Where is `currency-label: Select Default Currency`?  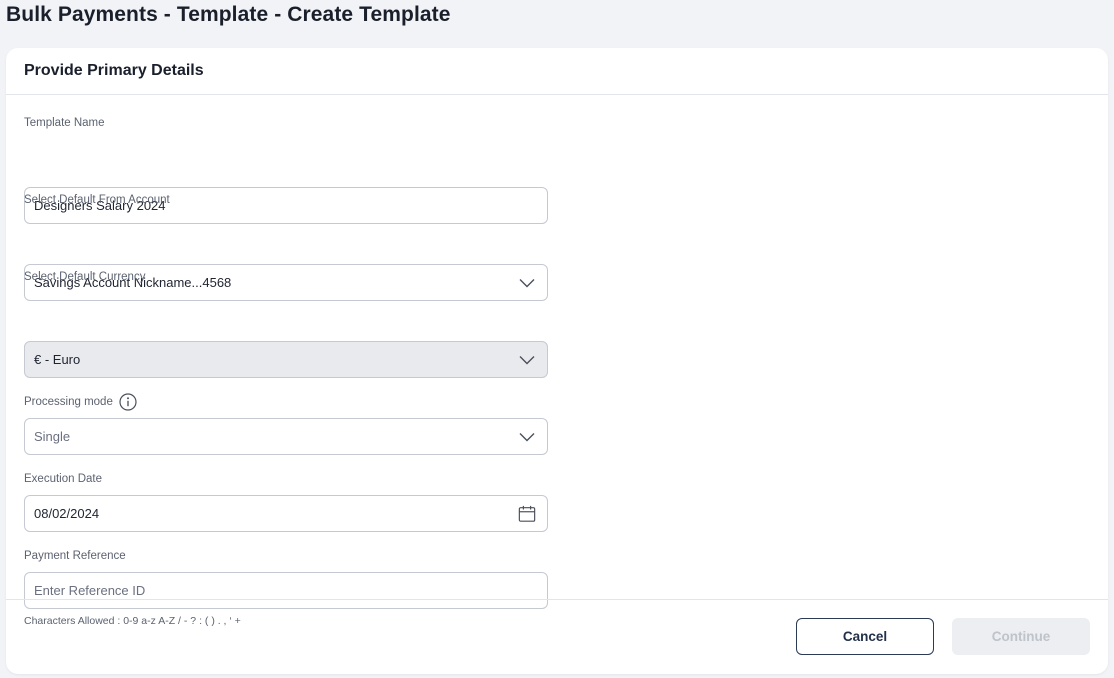
currency-label: Select Default Currency is located at coordinates (84, 277).